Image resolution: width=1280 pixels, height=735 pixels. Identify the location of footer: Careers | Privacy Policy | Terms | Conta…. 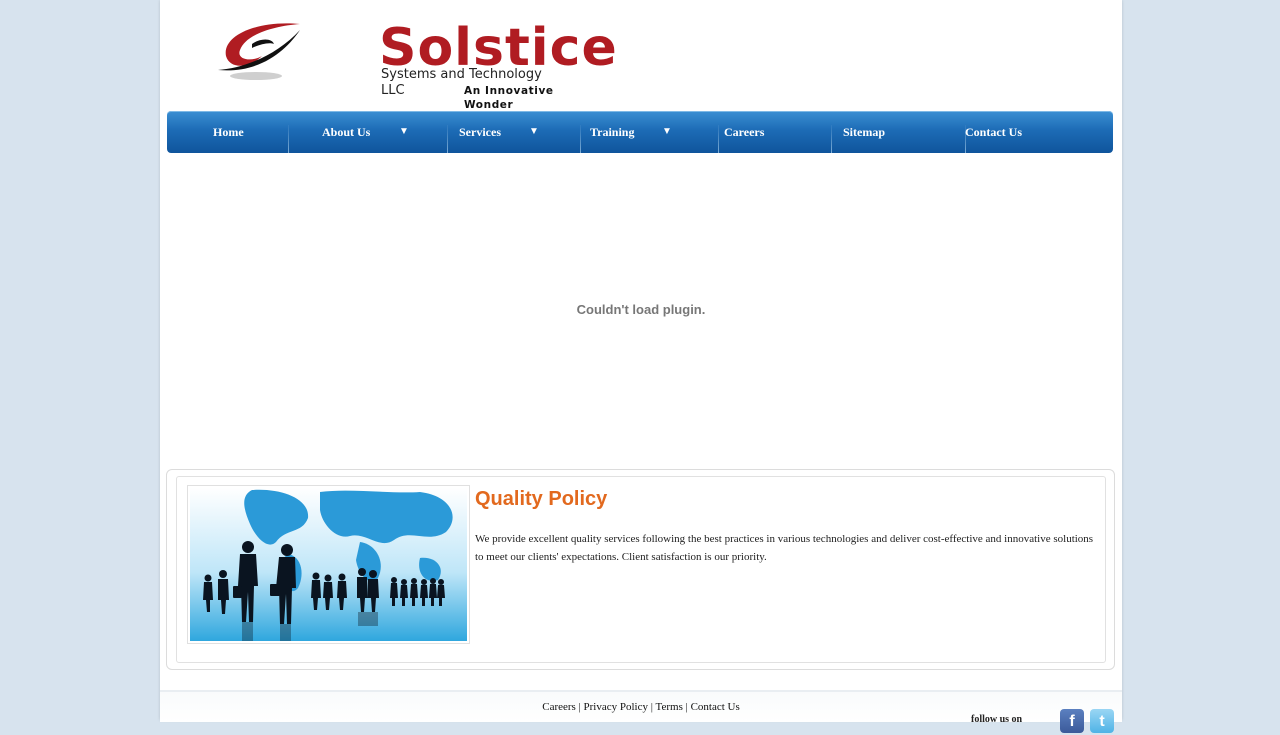
(641, 711).